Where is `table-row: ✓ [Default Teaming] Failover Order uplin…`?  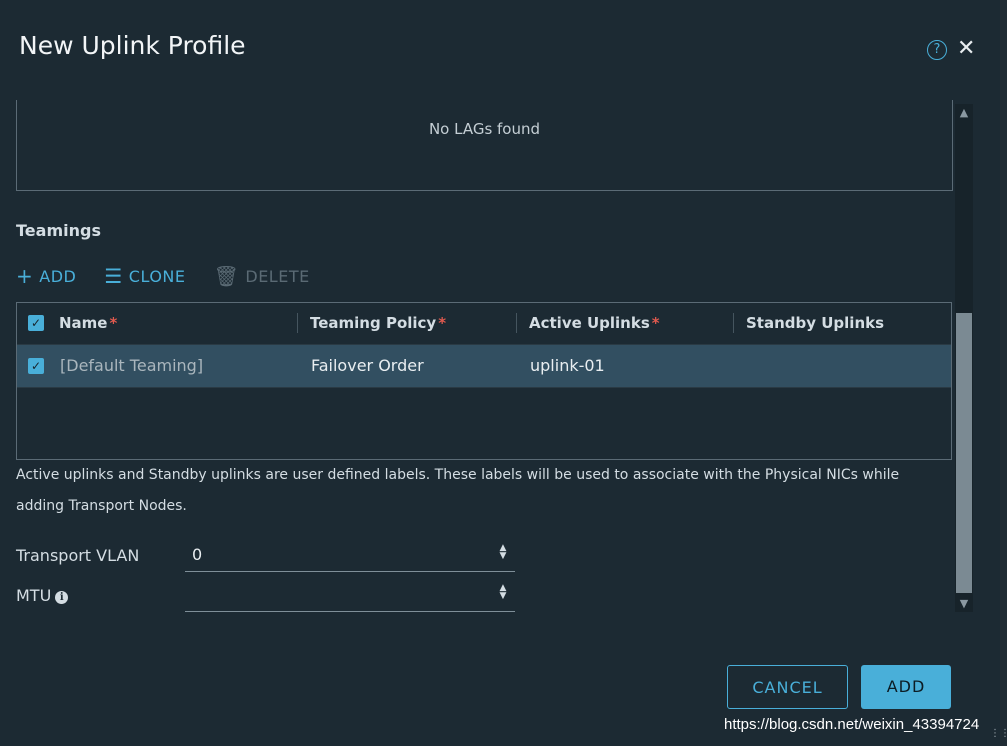 table-row: ✓ [Default Teaming] Failover Order uplin… is located at coordinates (484, 366).